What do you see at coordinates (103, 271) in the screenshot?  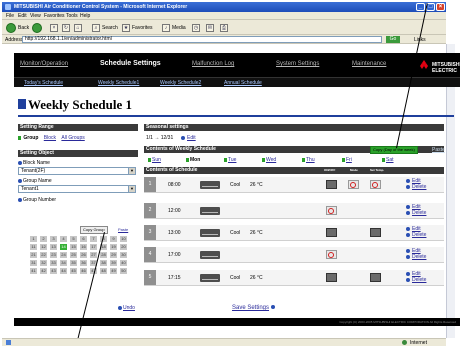 I see `group-number-cell: 48` at bounding box center [103, 271].